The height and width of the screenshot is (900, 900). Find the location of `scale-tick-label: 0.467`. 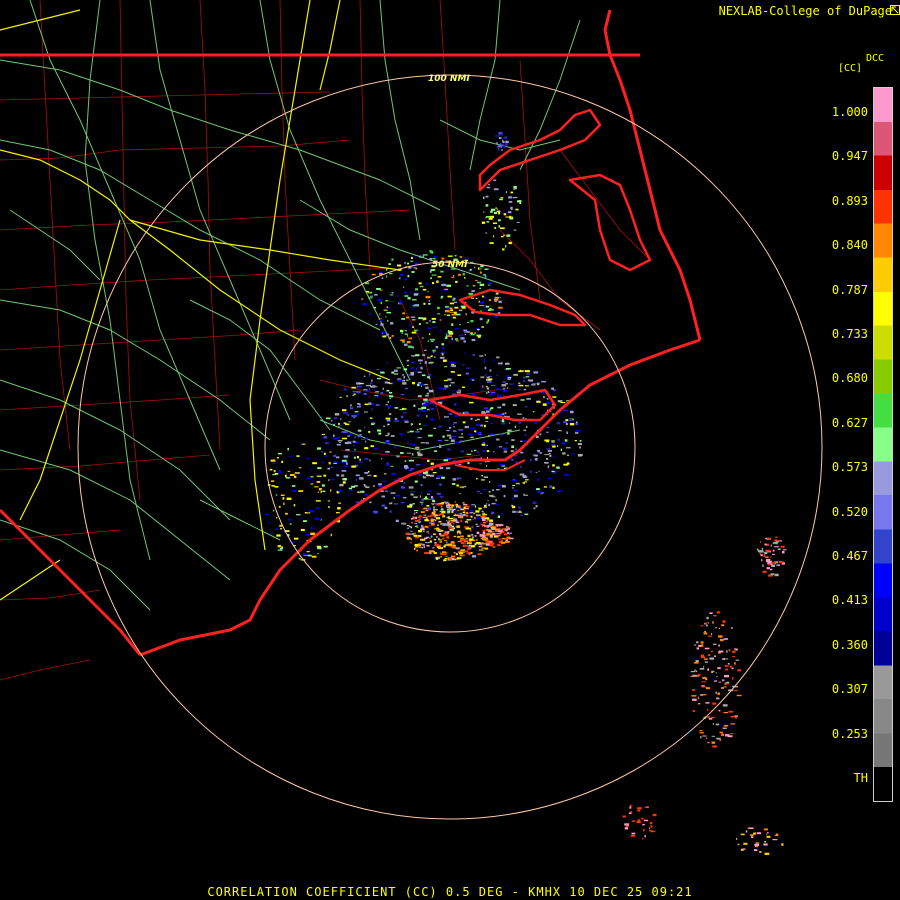

scale-tick-label: 0.467 is located at coordinates (849, 556).